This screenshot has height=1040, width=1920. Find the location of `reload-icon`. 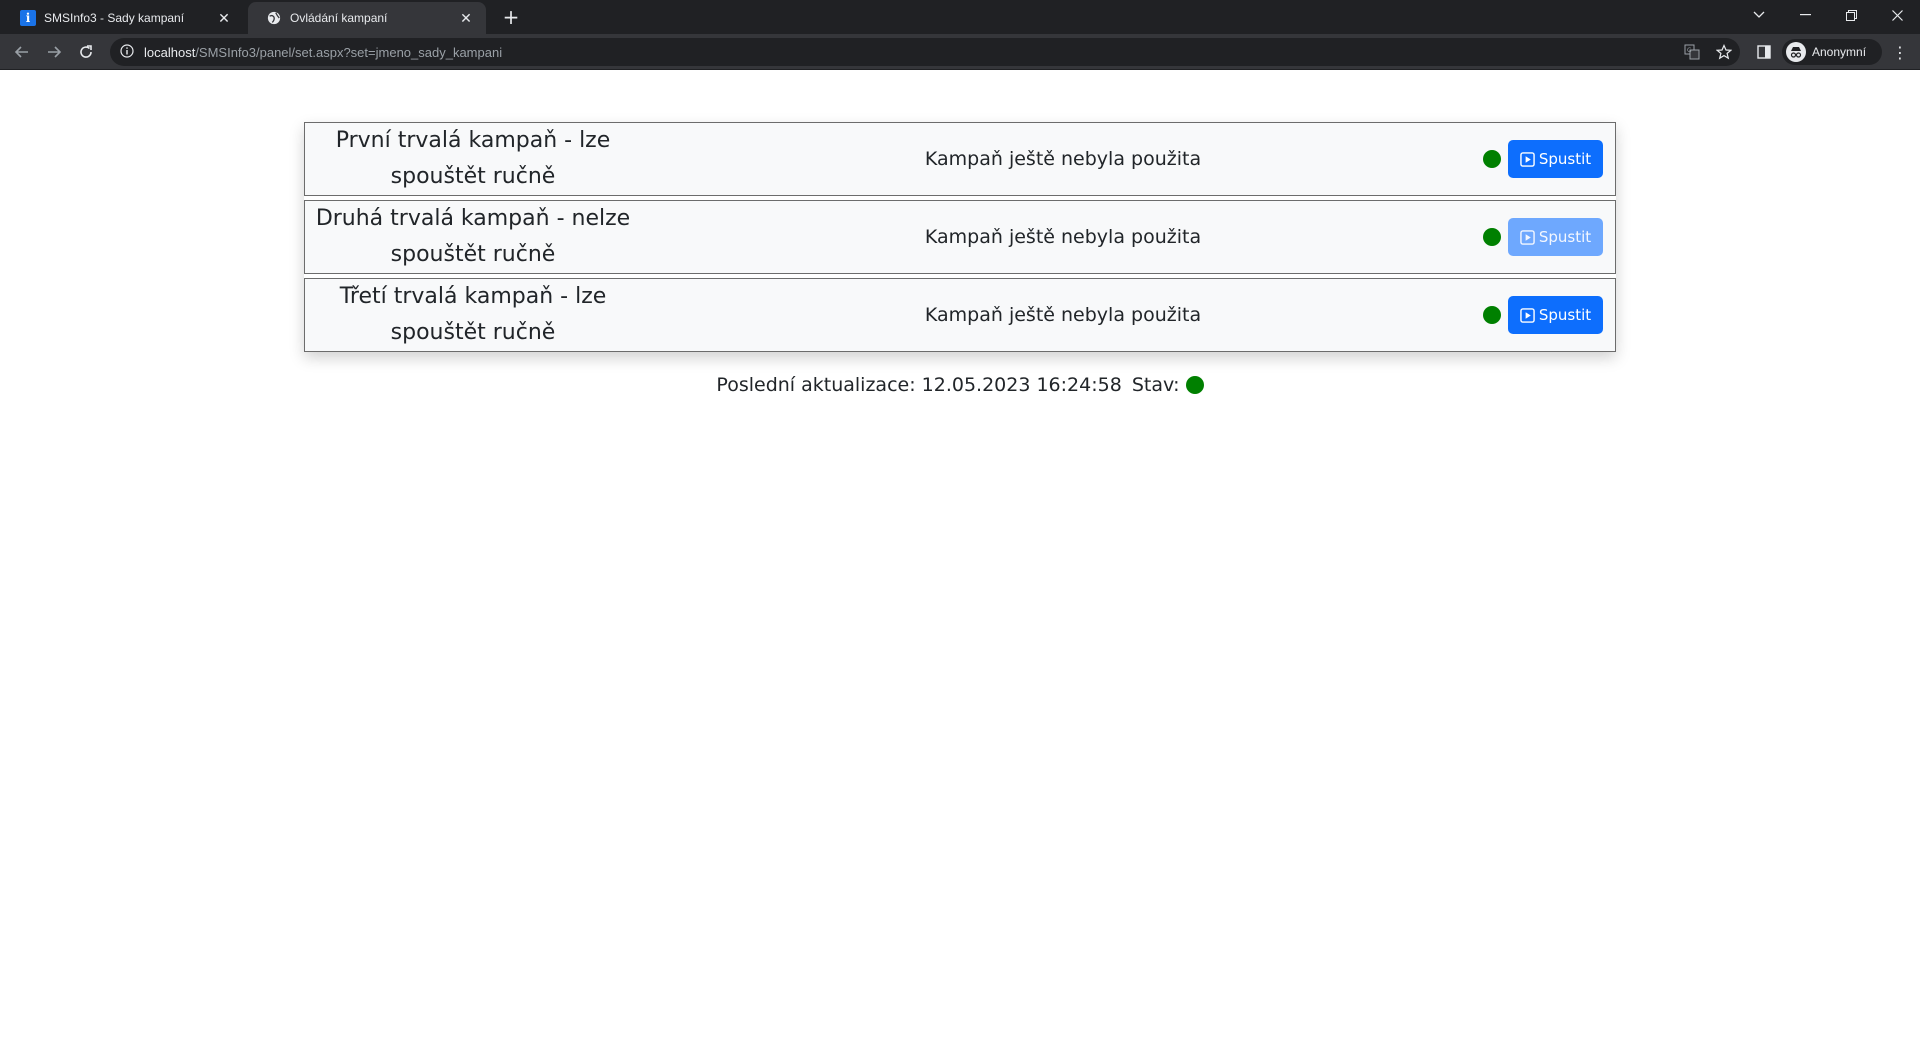

reload-icon is located at coordinates (86, 52).